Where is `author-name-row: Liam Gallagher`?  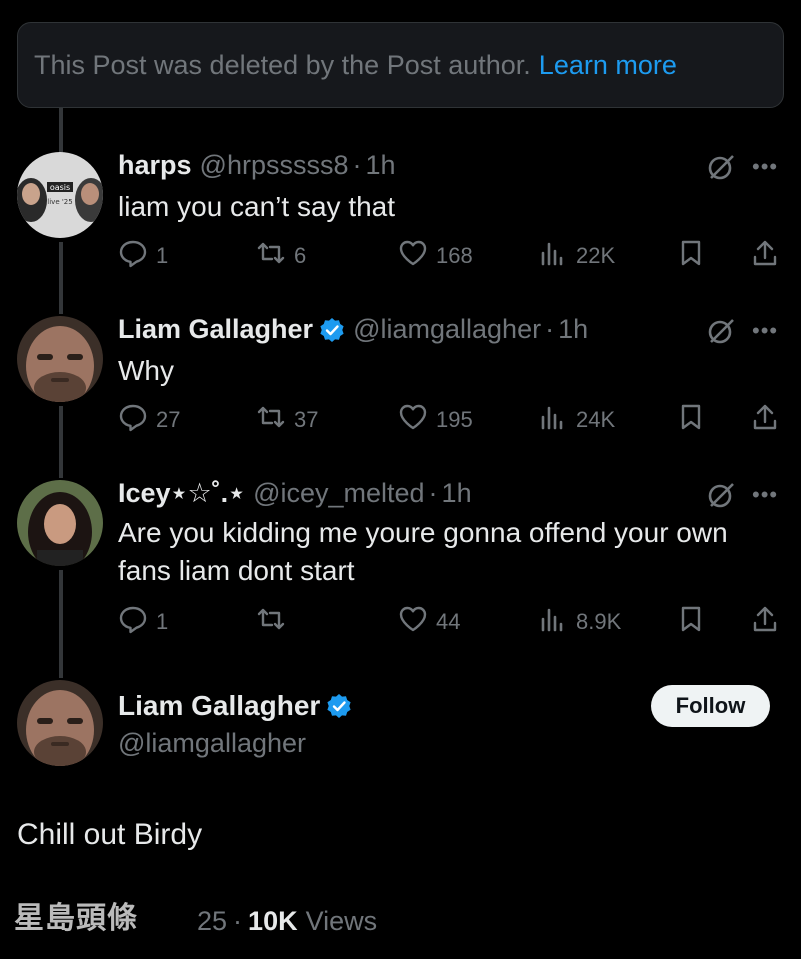
author-name-row: Liam Gallagher is located at coordinates (235, 706).